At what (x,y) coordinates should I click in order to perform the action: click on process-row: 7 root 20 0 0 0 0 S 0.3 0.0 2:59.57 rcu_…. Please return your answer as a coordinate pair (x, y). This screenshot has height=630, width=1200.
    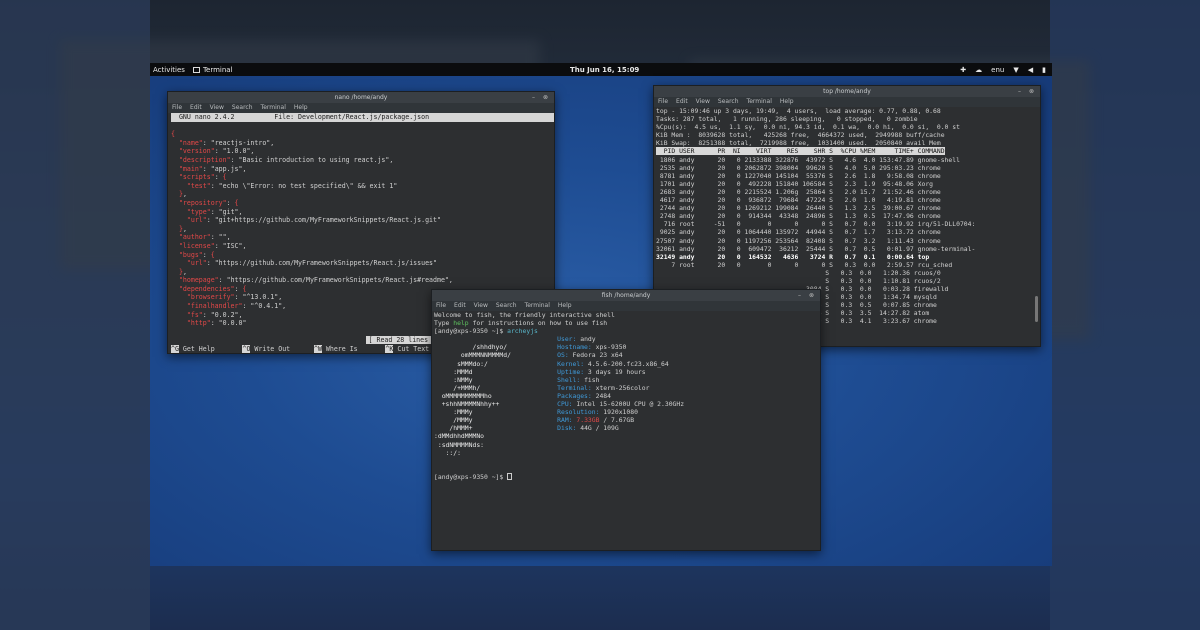
    Looking at the image, I should click on (804, 264).